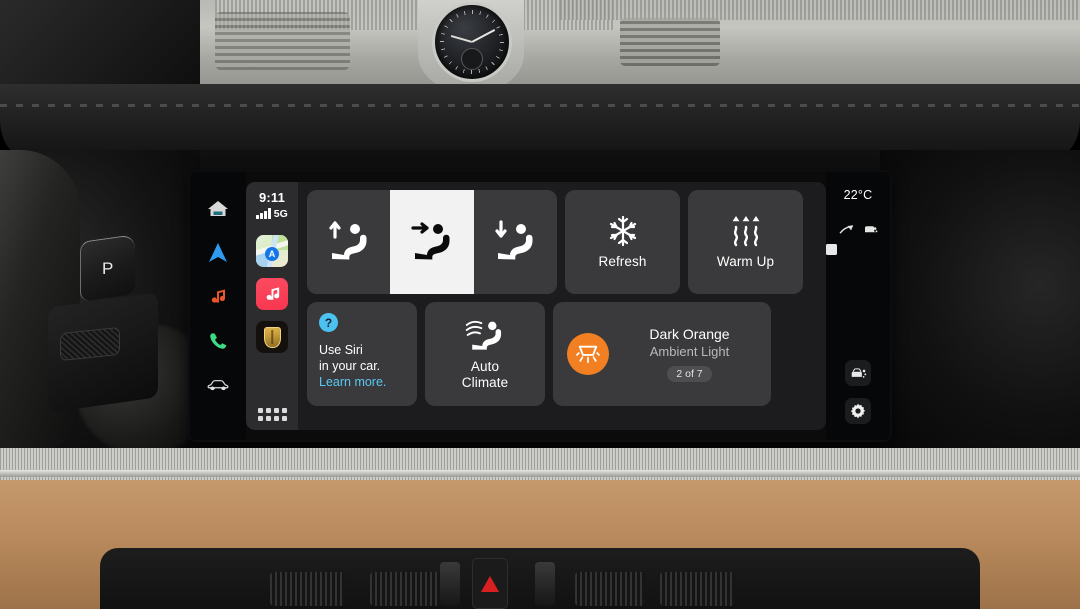  I want to click on app-icon-music, so click(272, 294).